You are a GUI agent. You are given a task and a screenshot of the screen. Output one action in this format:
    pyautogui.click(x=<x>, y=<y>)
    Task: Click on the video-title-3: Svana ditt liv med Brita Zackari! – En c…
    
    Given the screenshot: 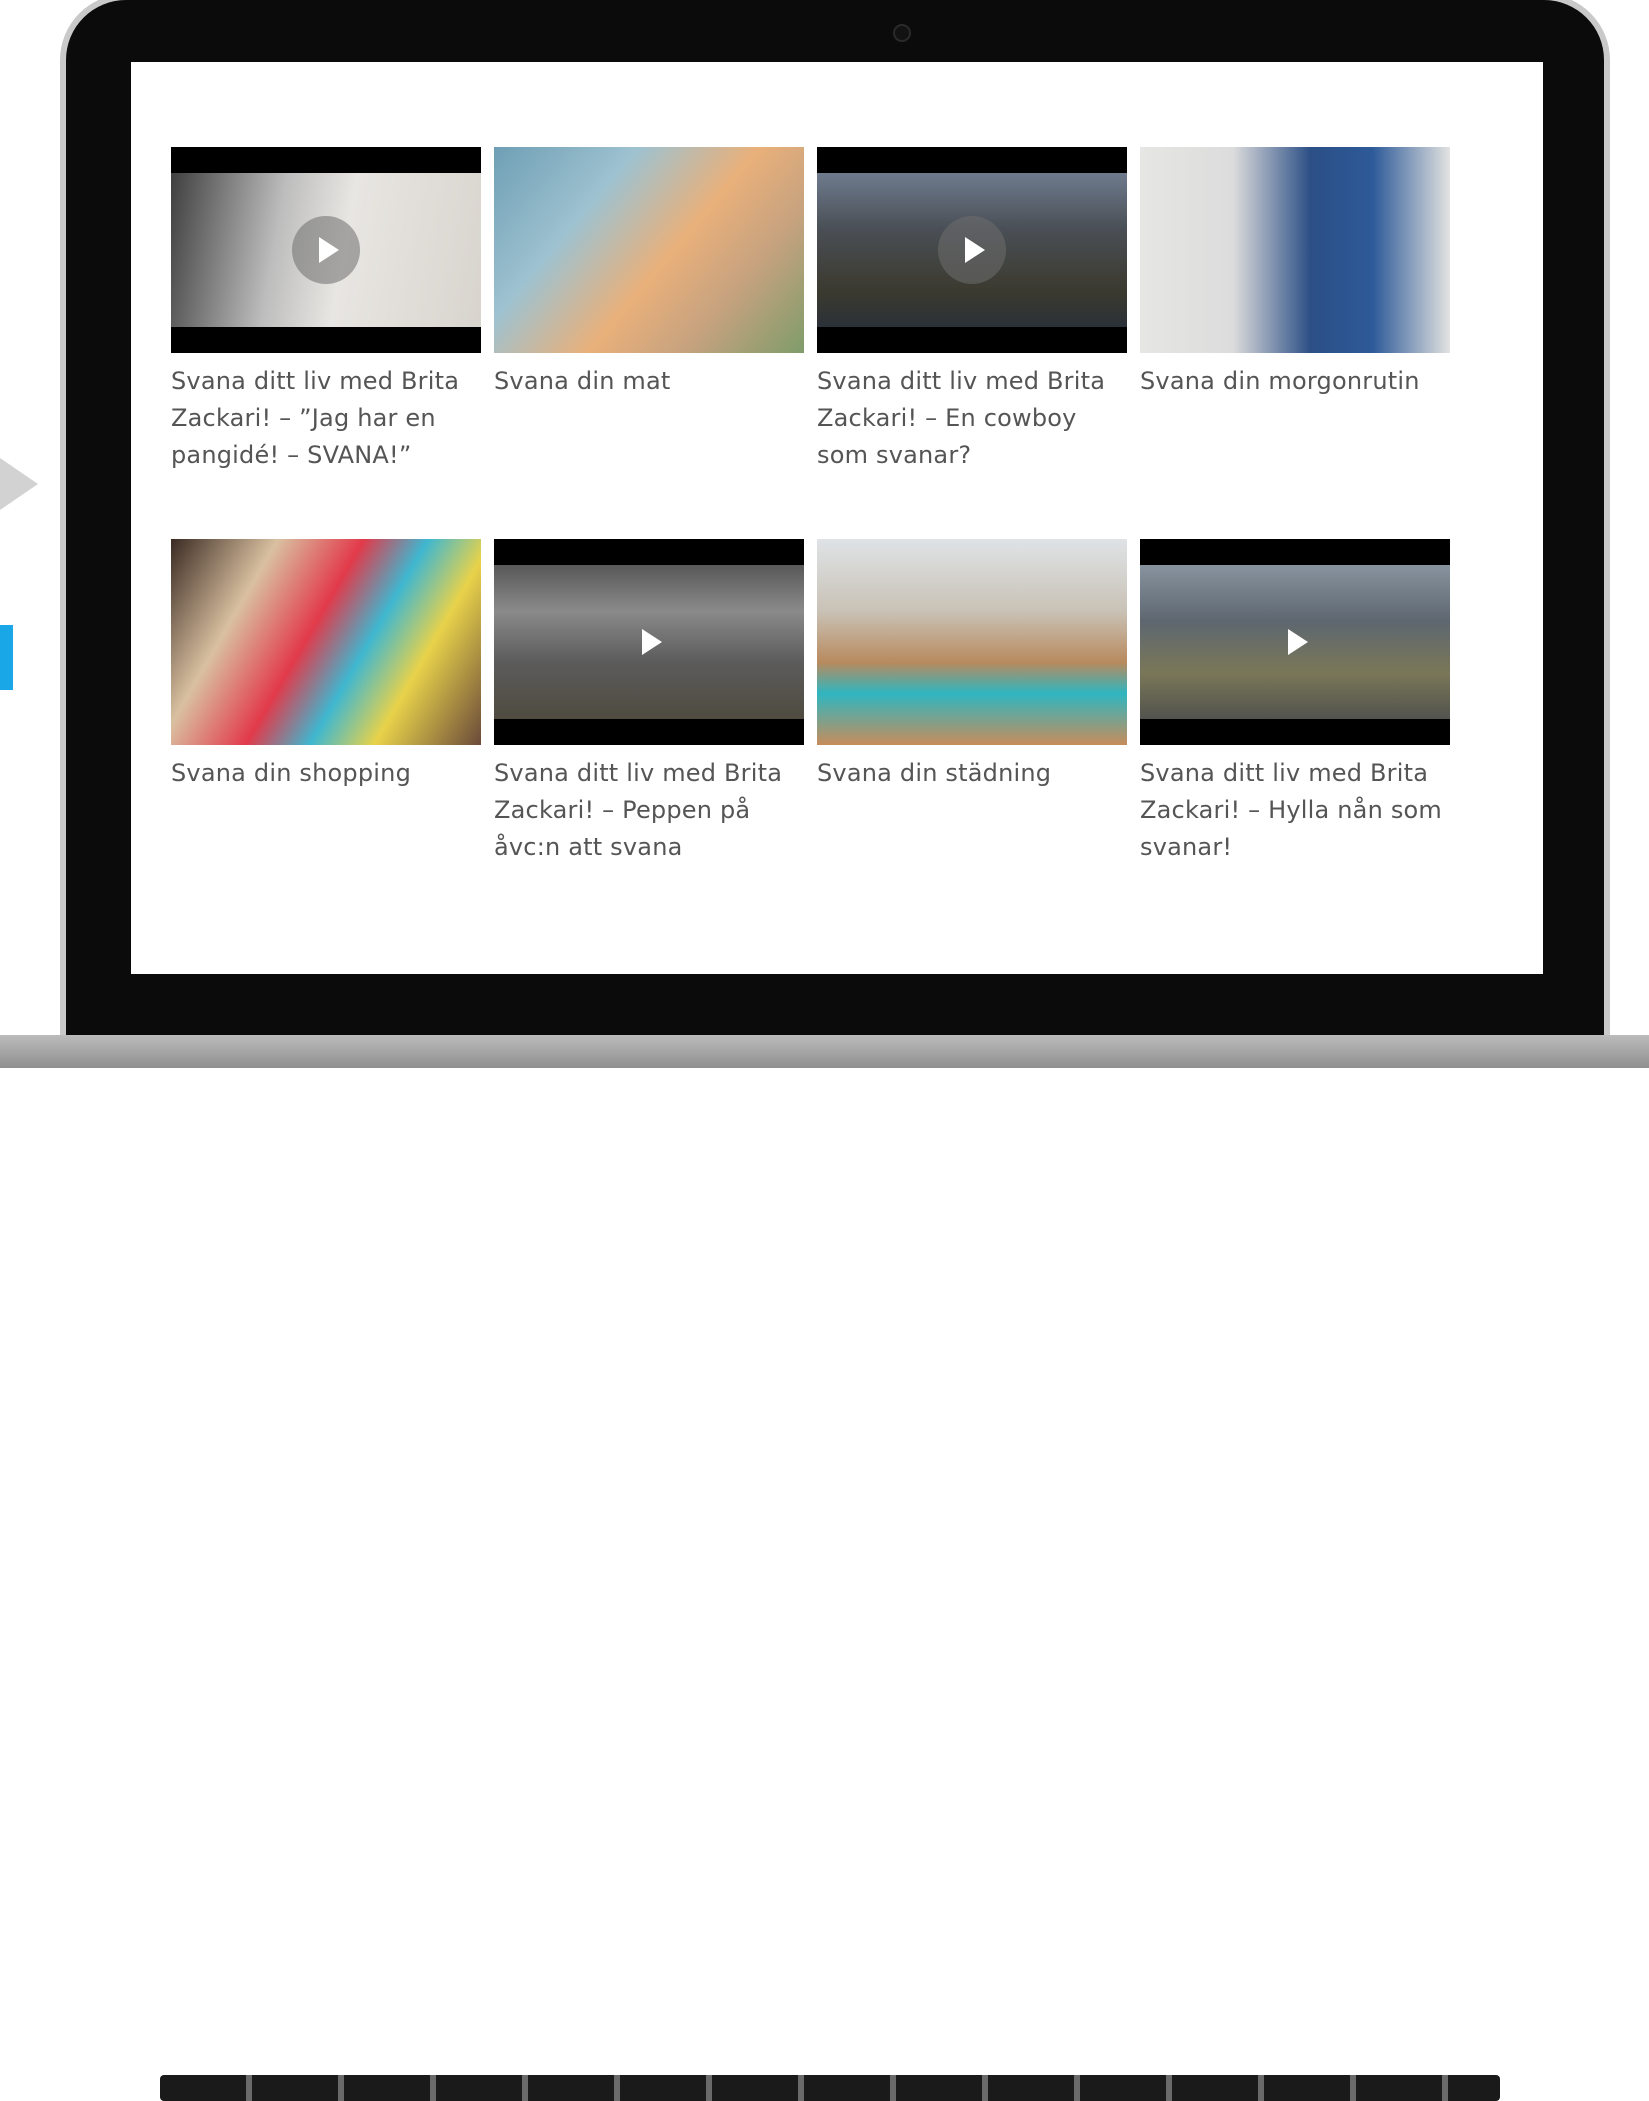 What is the action you would take?
    pyautogui.click(x=972, y=418)
    